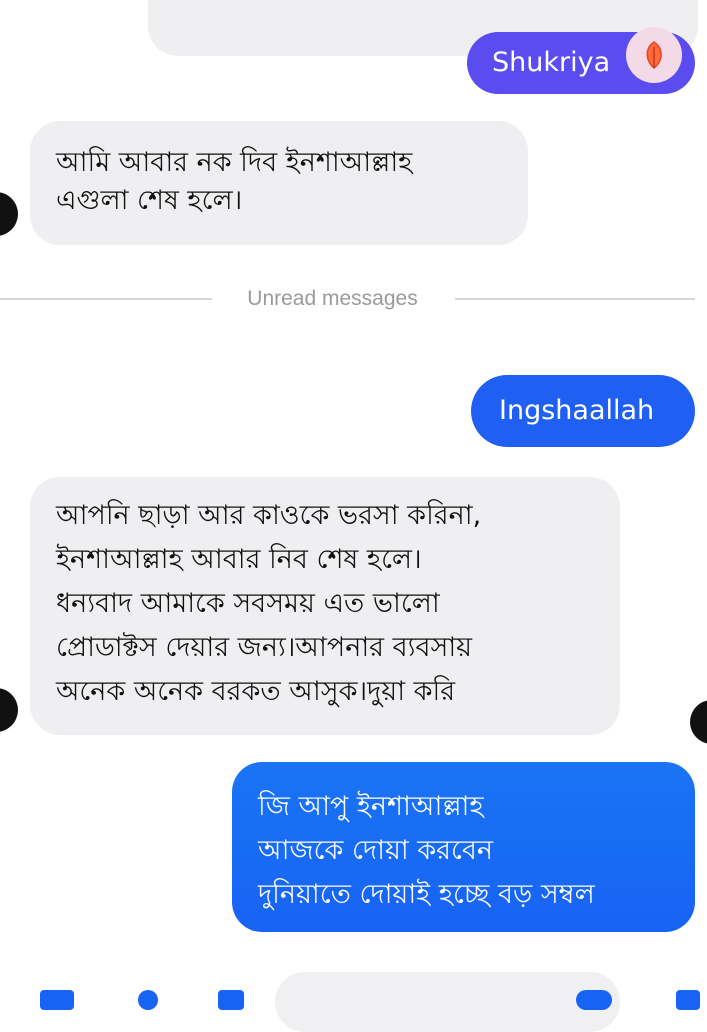 This screenshot has height=1032, width=707. I want to click on message-line: অনেক অনেক বরকত আসুক।দুয়া করি, so click(256, 691).